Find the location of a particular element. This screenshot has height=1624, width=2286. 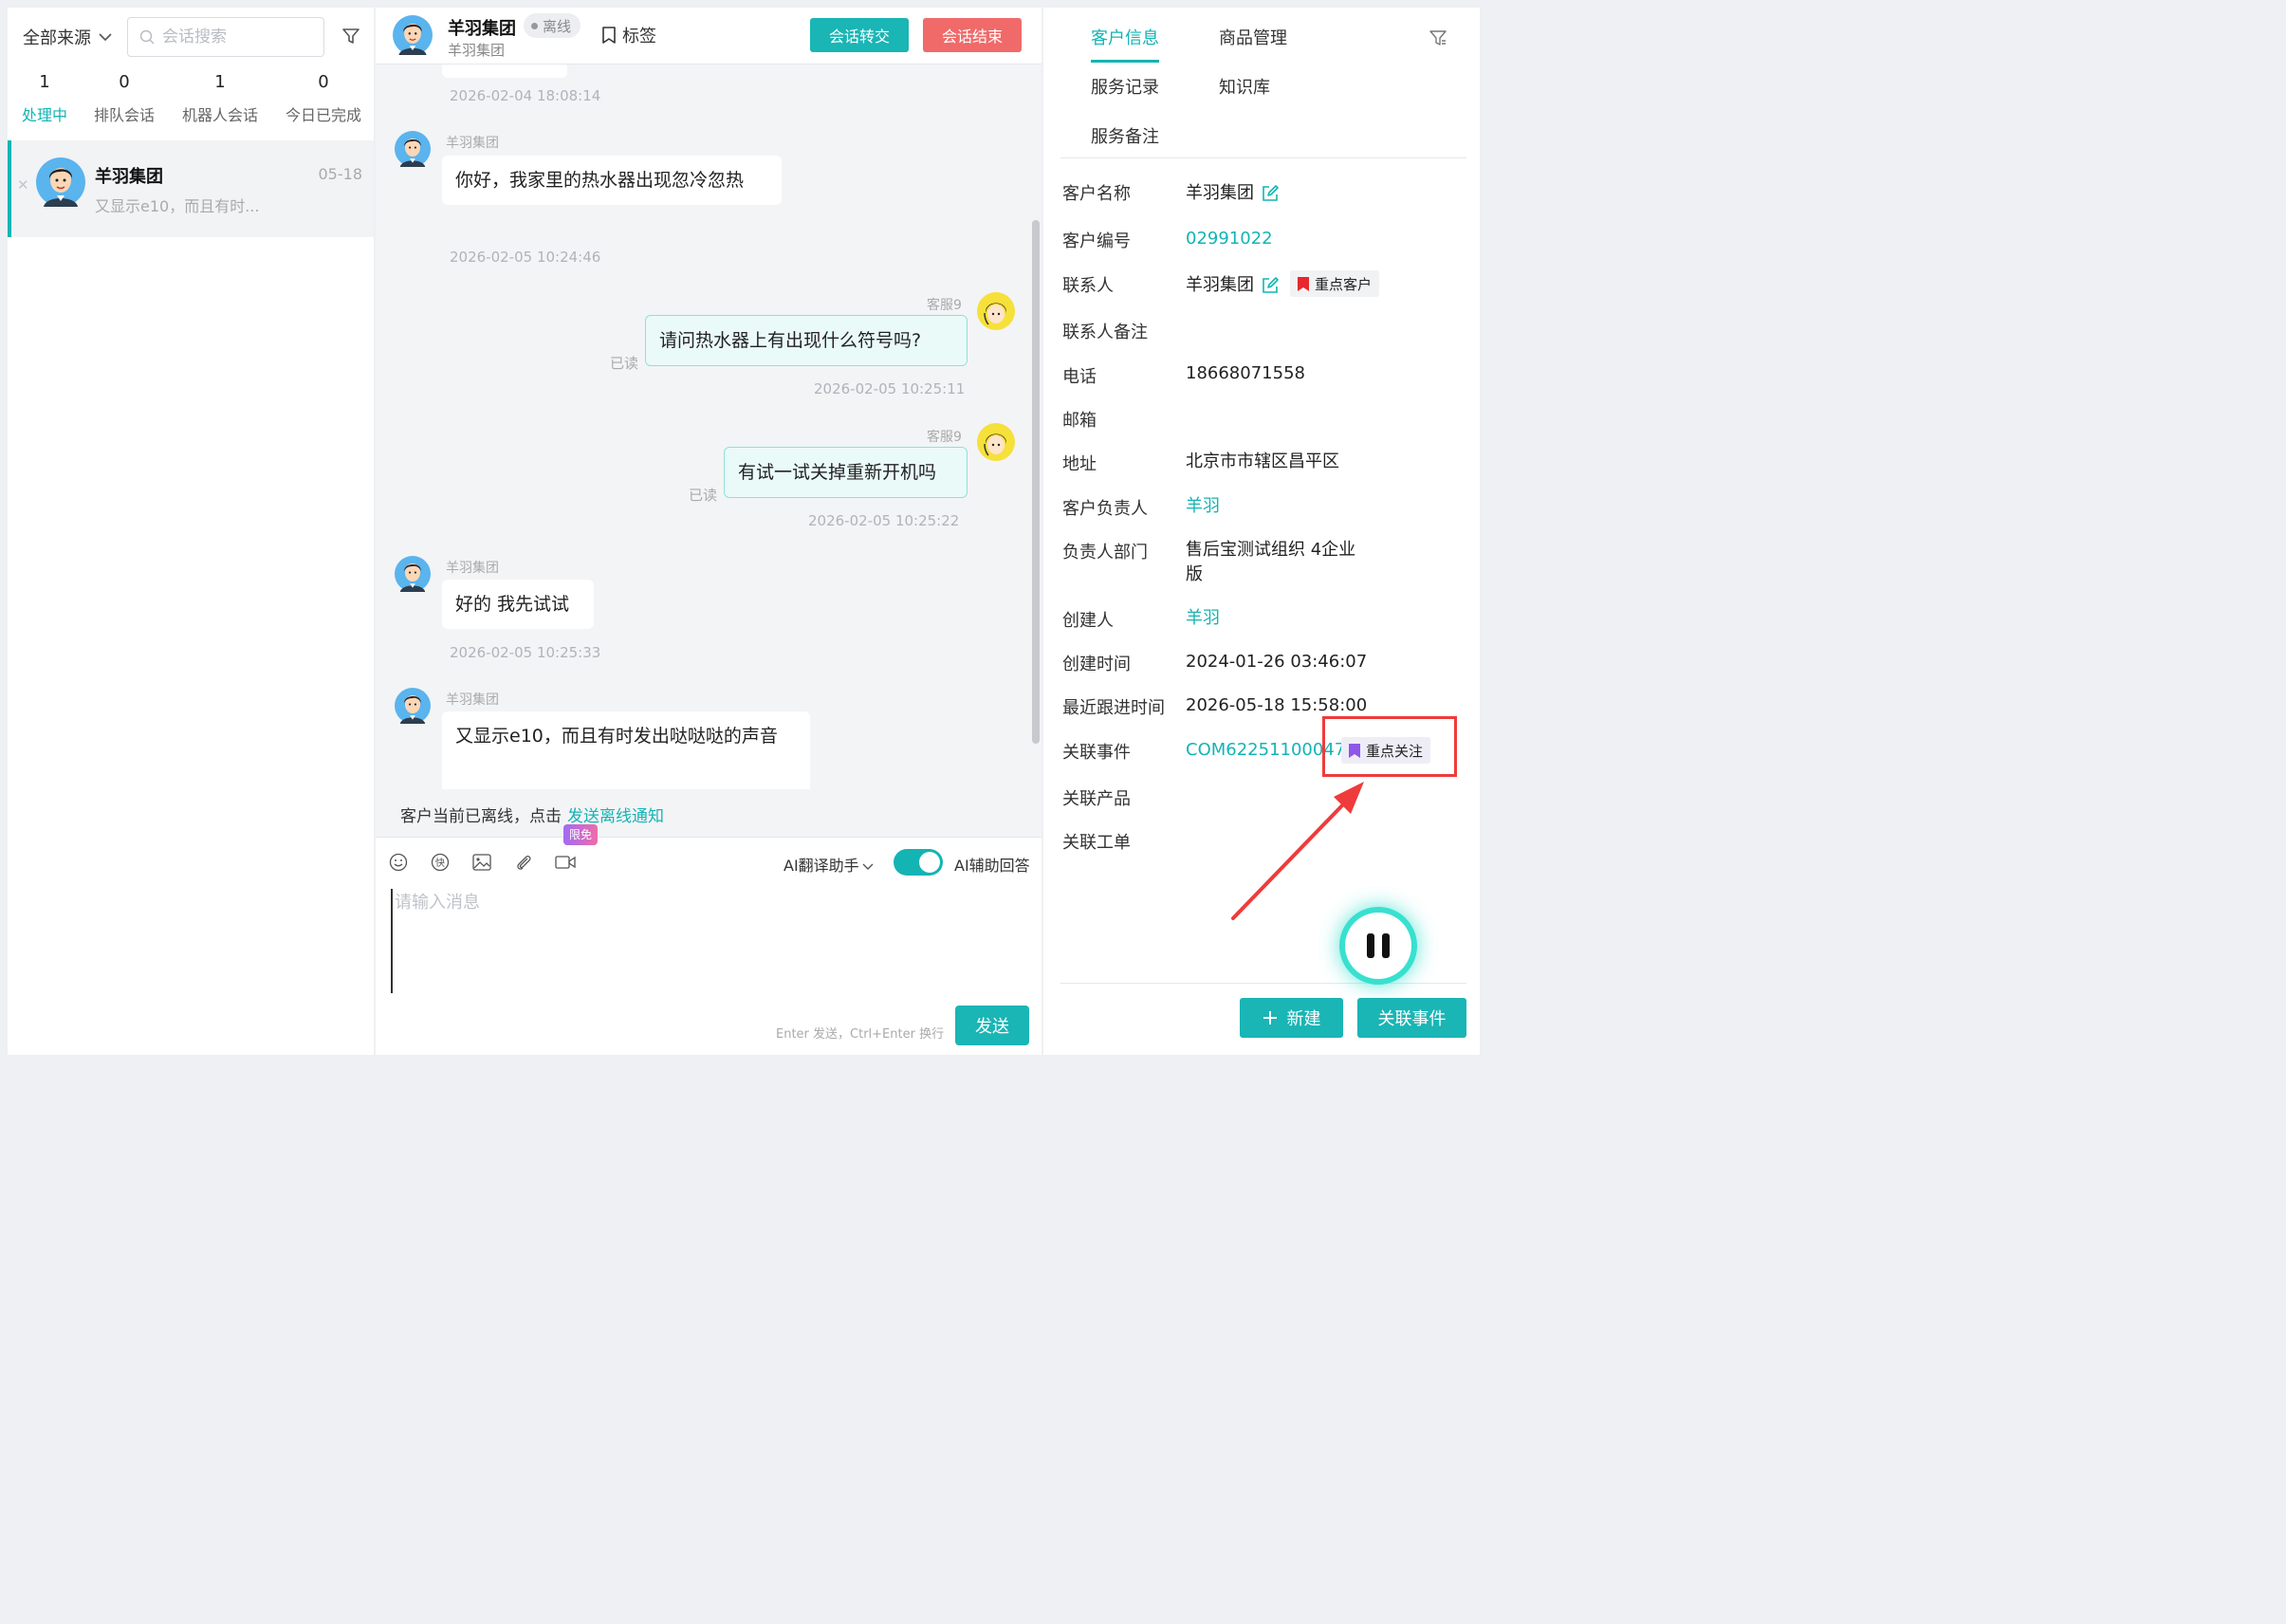

field-label: 创建人 is located at coordinates (1088, 621).